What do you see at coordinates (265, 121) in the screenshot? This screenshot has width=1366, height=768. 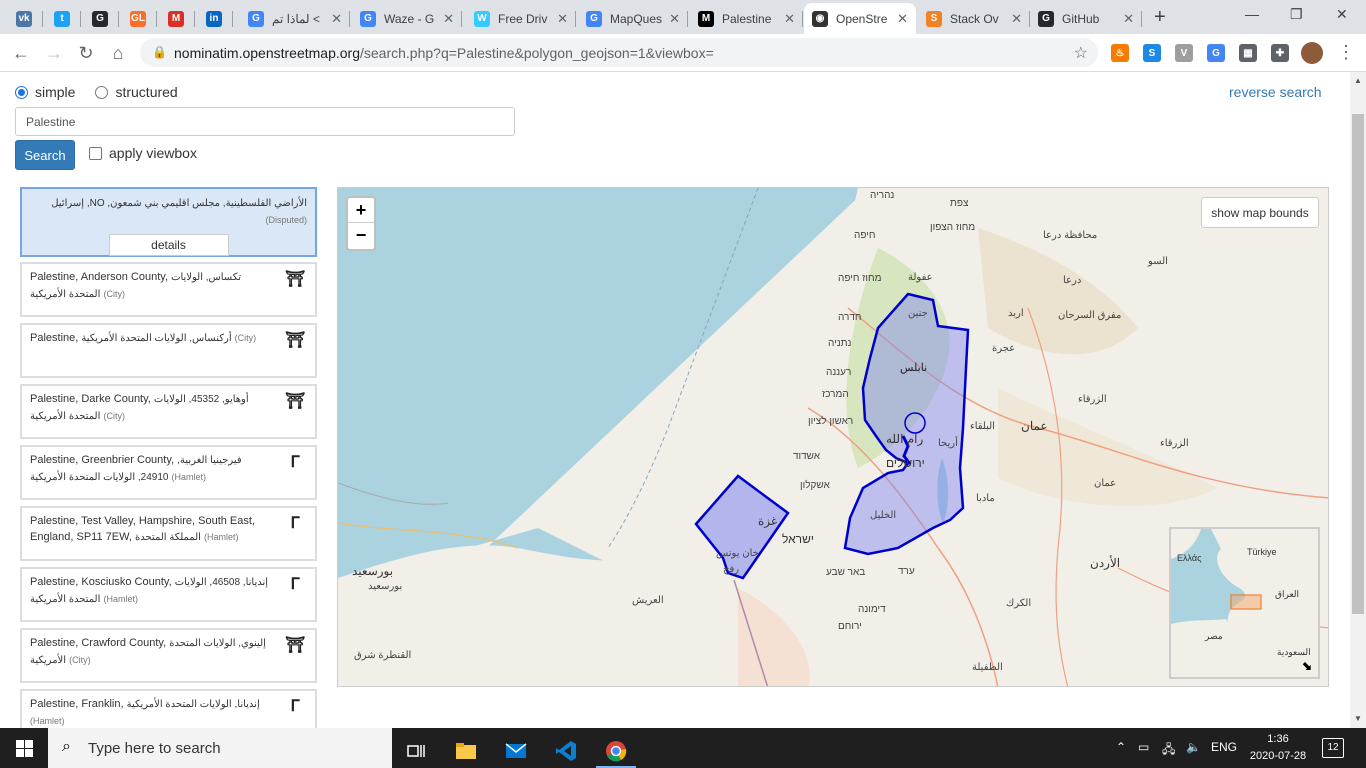 I see `search-input` at bounding box center [265, 121].